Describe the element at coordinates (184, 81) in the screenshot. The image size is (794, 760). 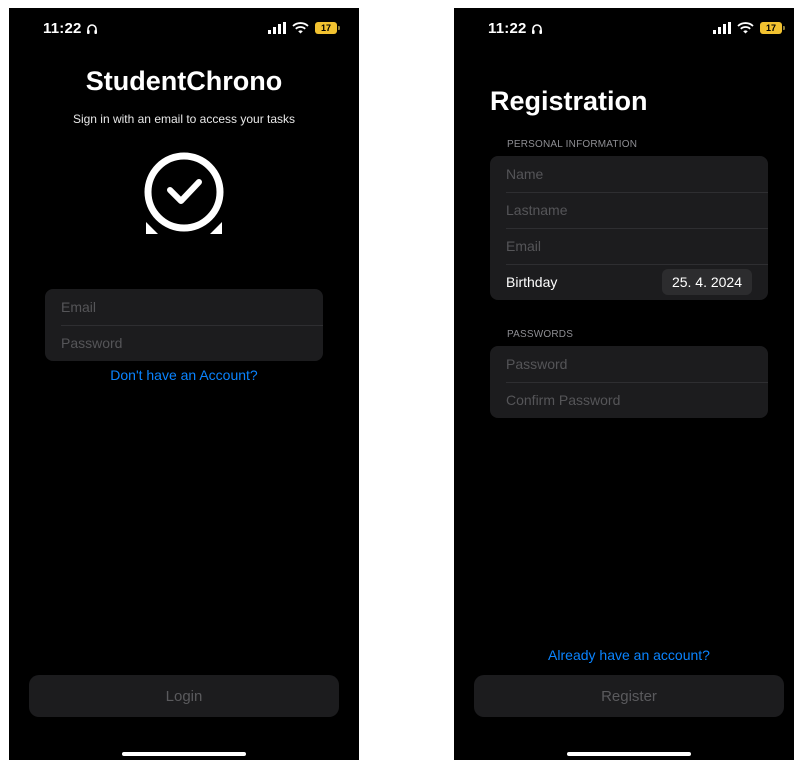
I see `app-title: StudentChrono` at that location.